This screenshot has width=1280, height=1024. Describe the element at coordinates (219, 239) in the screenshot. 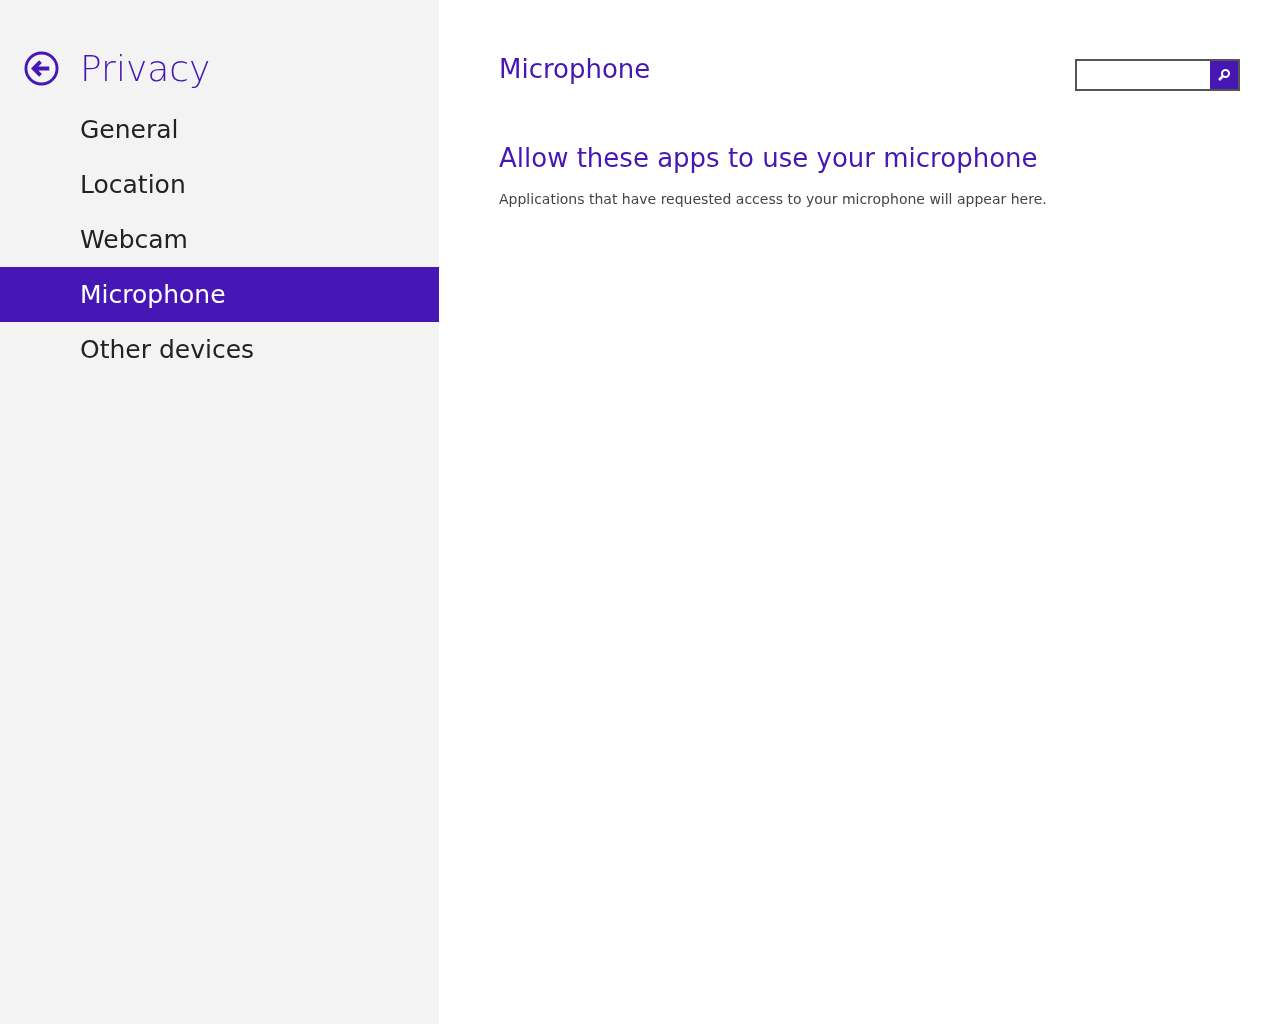

I see `sidebar-item: Webcam` at that location.